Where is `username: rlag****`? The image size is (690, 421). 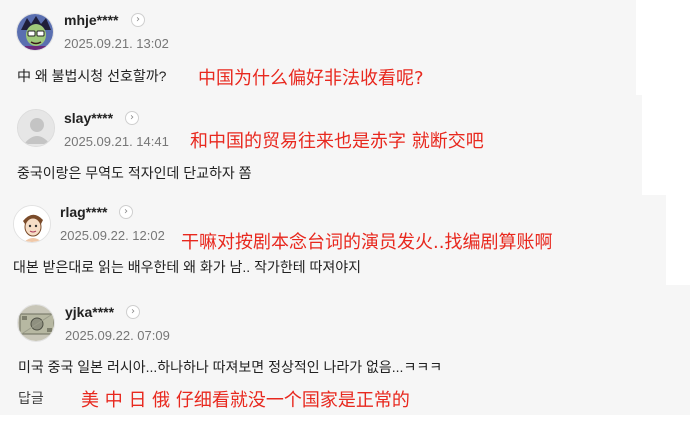
username: rlag**** is located at coordinates (83, 212).